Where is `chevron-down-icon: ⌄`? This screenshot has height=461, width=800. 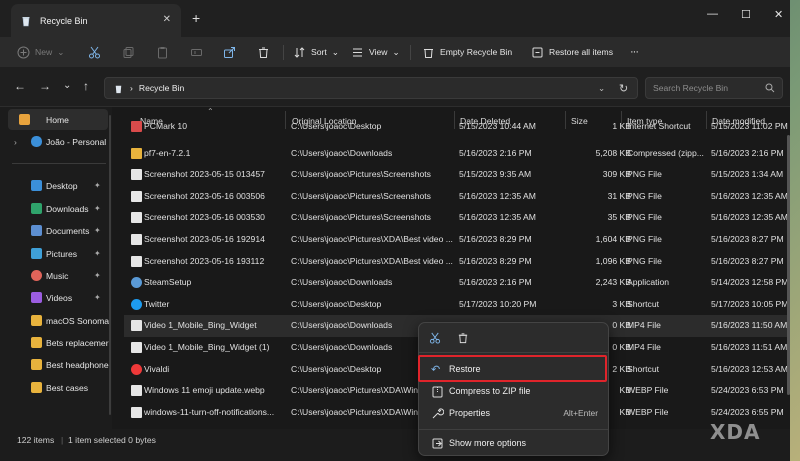 chevron-down-icon: ⌄ is located at coordinates (396, 51).